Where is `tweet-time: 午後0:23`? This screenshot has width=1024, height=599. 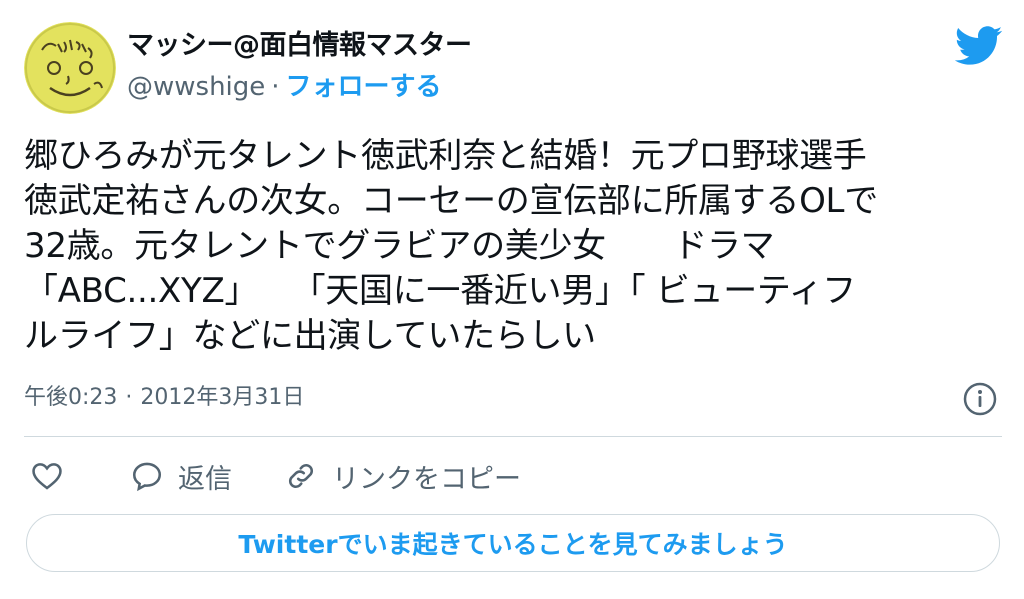 tweet-time: 午後0:23 is located at coordinates (70, 397).